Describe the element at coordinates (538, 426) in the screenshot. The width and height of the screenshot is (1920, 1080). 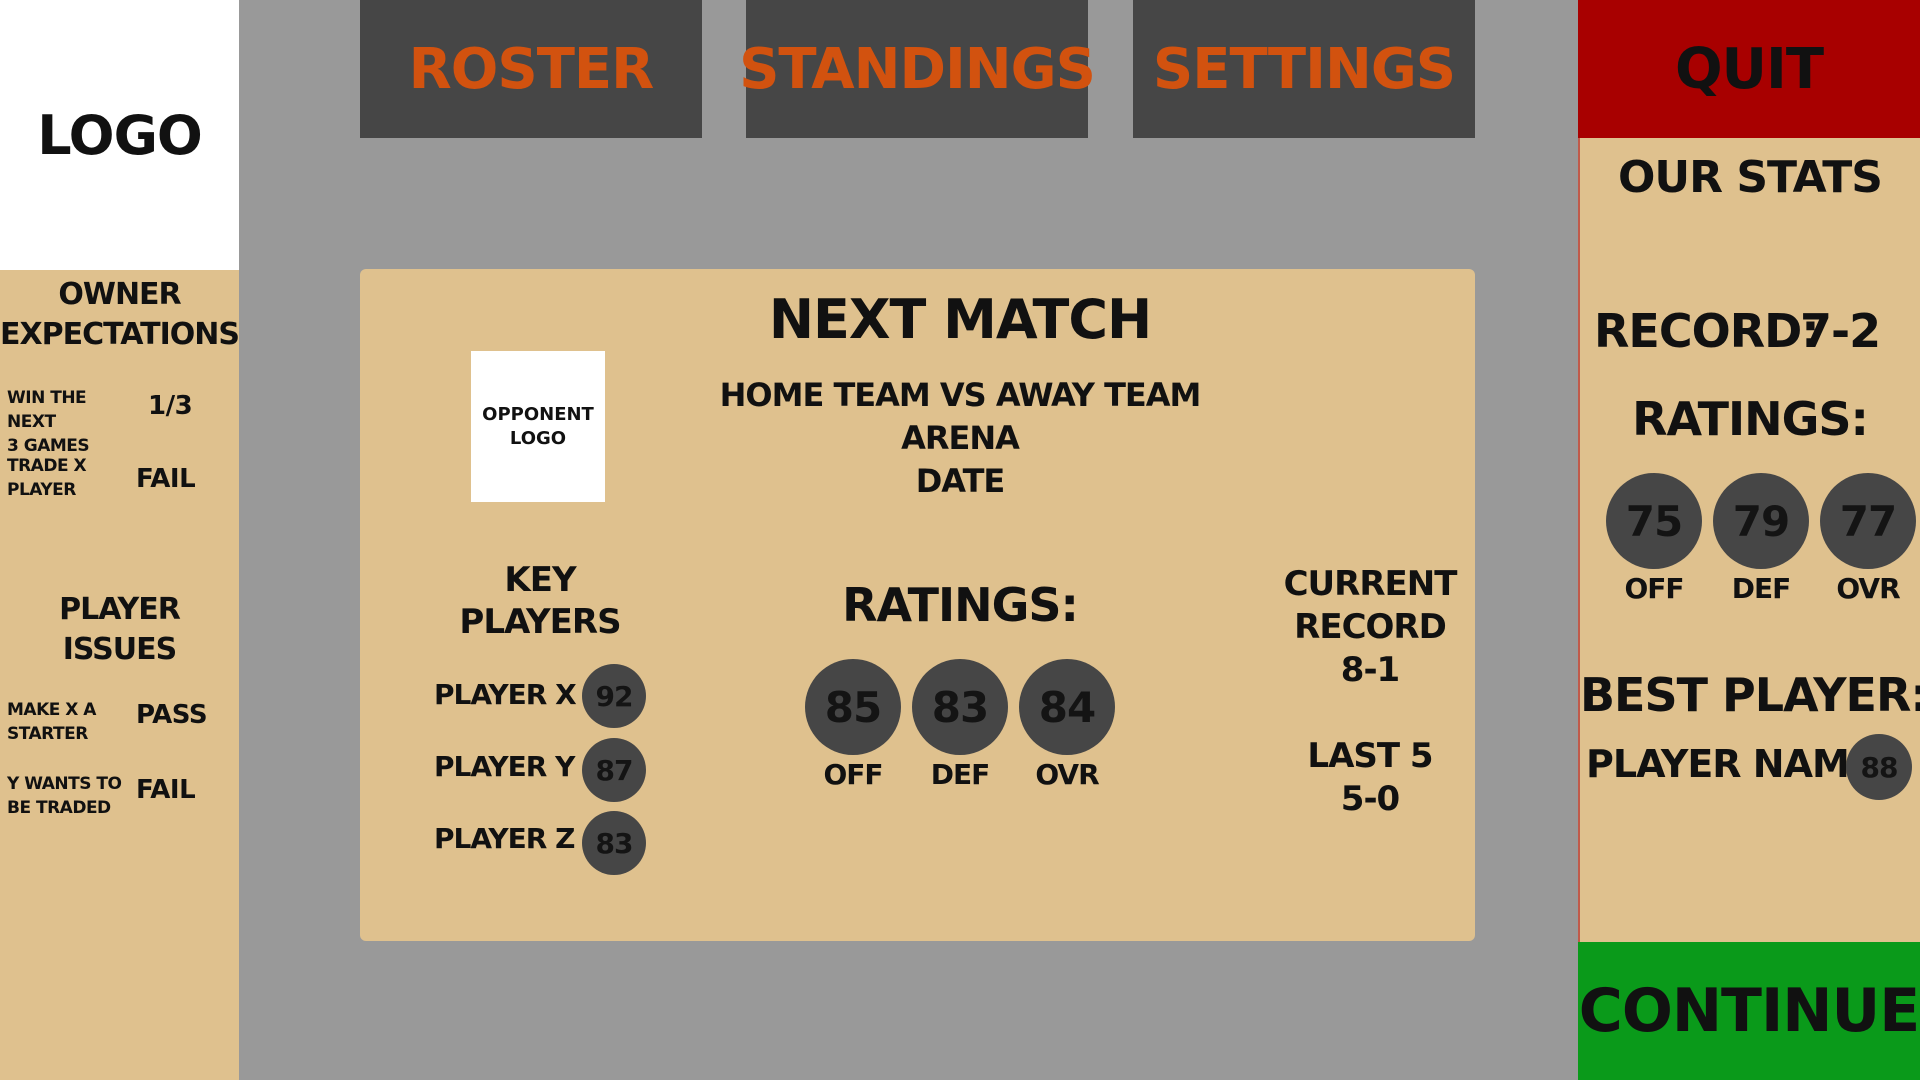
I see `opponent-logo: OPPONENT LOGO` at that location.